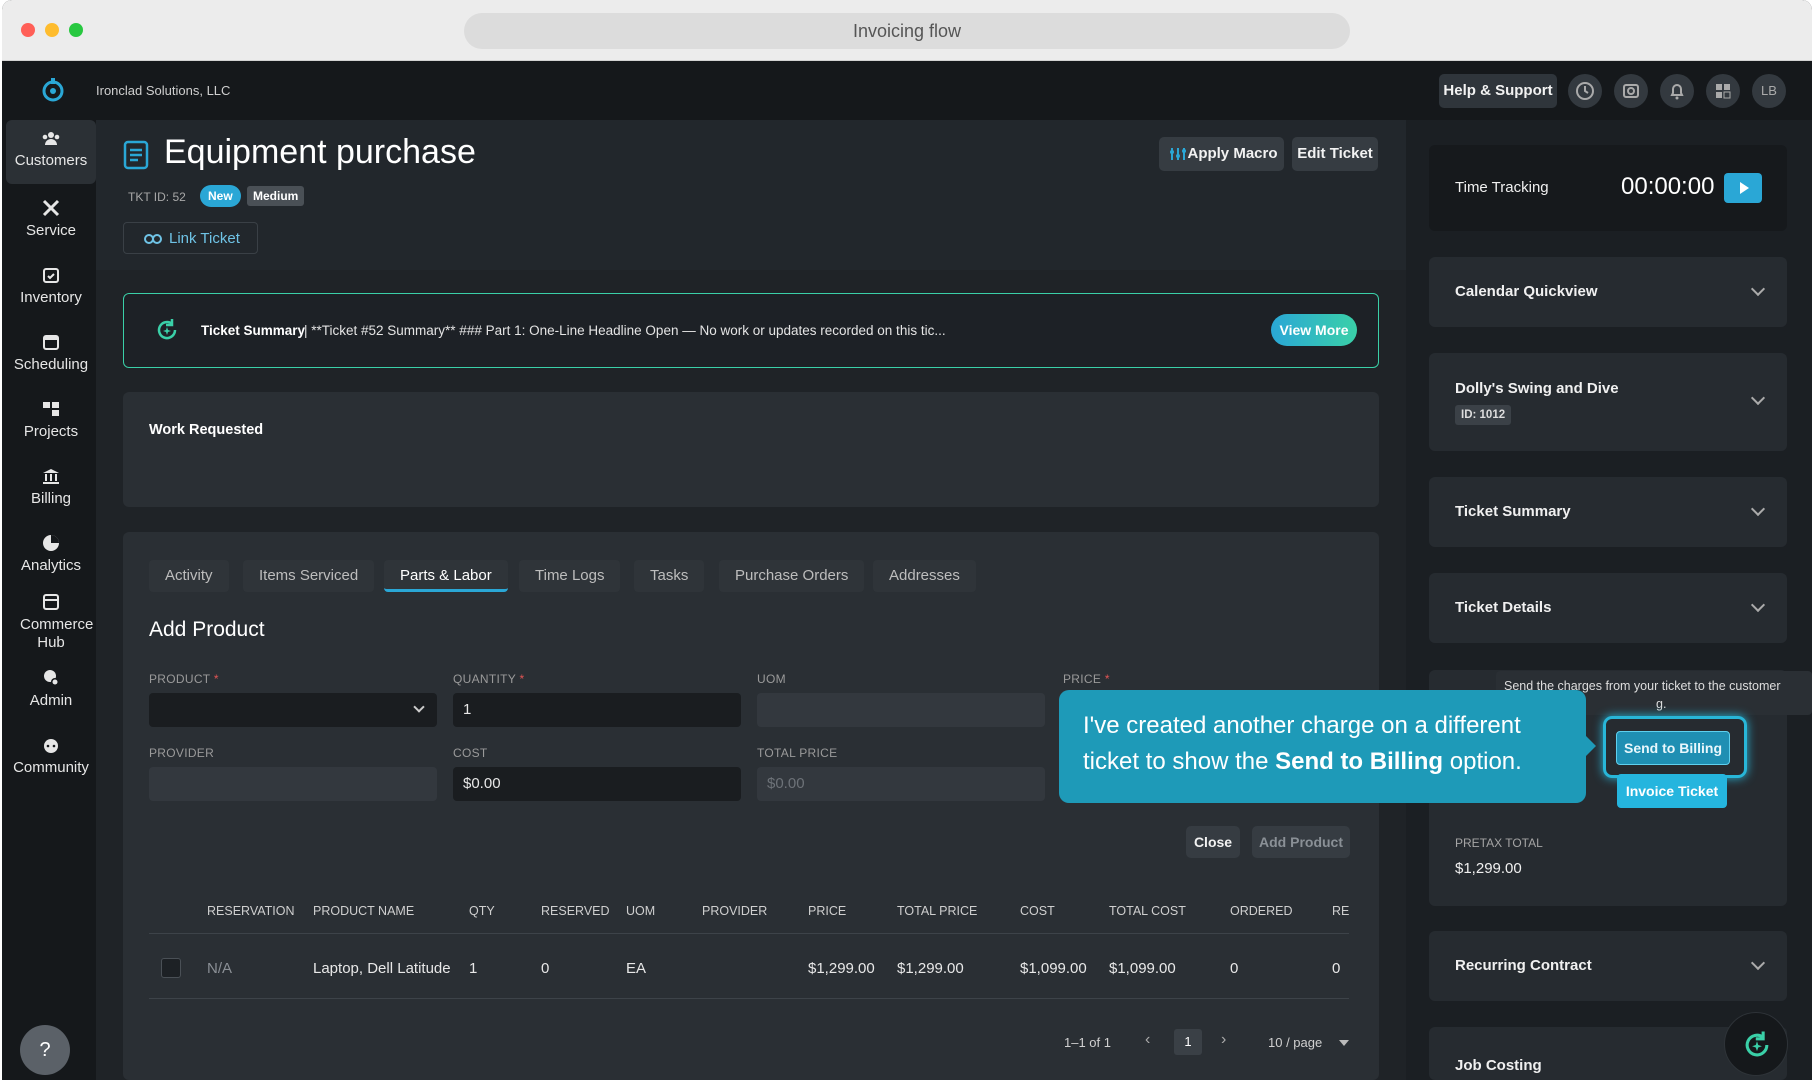 The image size is (1814, 1080). I want to click on sidebar-item-admin: Admin, so click(51, 693).